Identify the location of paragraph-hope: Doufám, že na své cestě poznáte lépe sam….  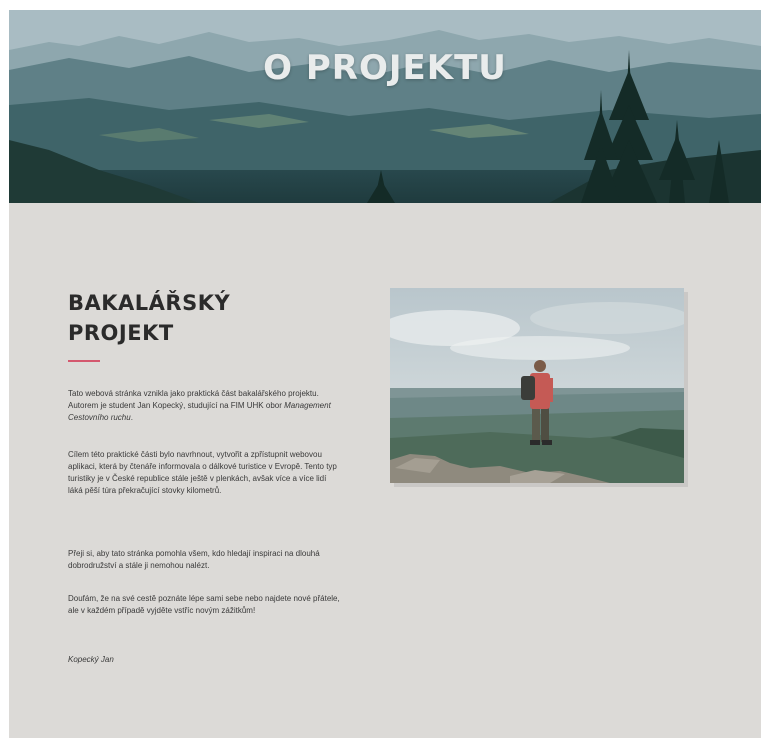
(204, 604).